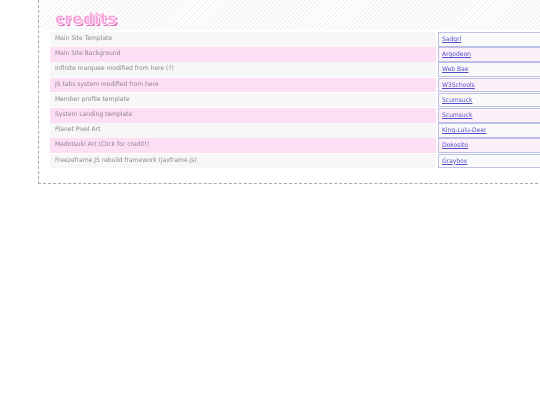 The image size is (540, 405). What do you see at coordinates (458, 85) in the screenshot?
I see `credit-link: W3Schools` at bounding box center [458, 85].